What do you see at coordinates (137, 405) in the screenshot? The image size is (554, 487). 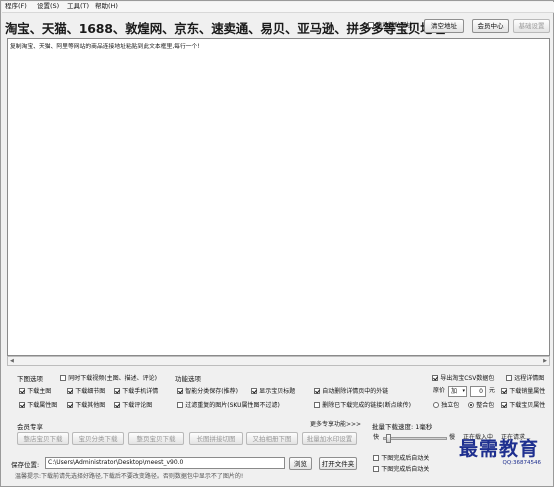 I see `option-label: 下载评论图` at bounding box center [137, 405].